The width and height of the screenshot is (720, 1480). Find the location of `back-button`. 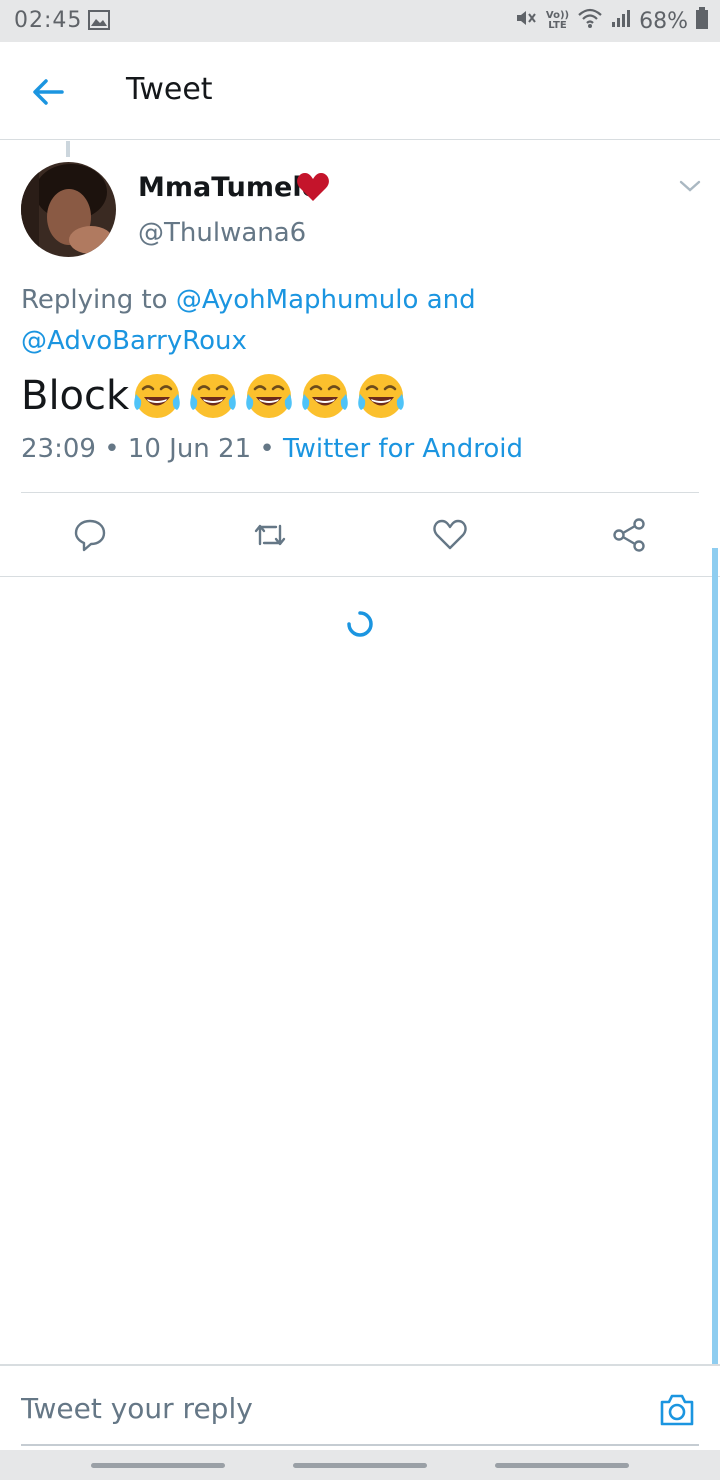

back-button is located at coordinates (48, 92).